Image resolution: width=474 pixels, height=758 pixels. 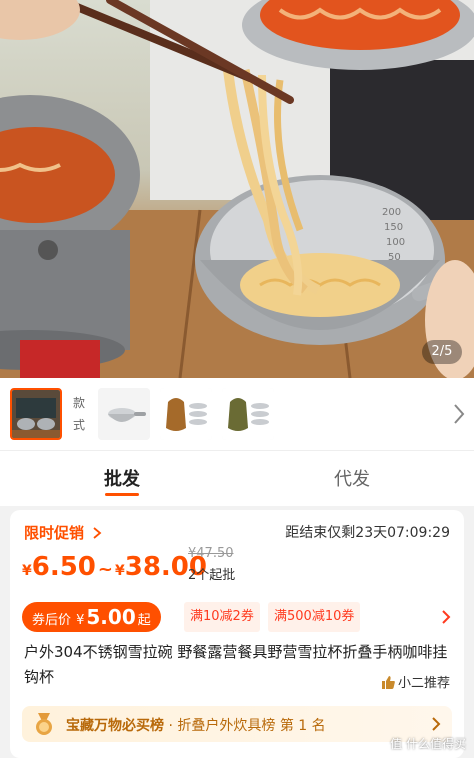 I want to click on after-coupon-value: 5.00, so click(x=111, y=617).